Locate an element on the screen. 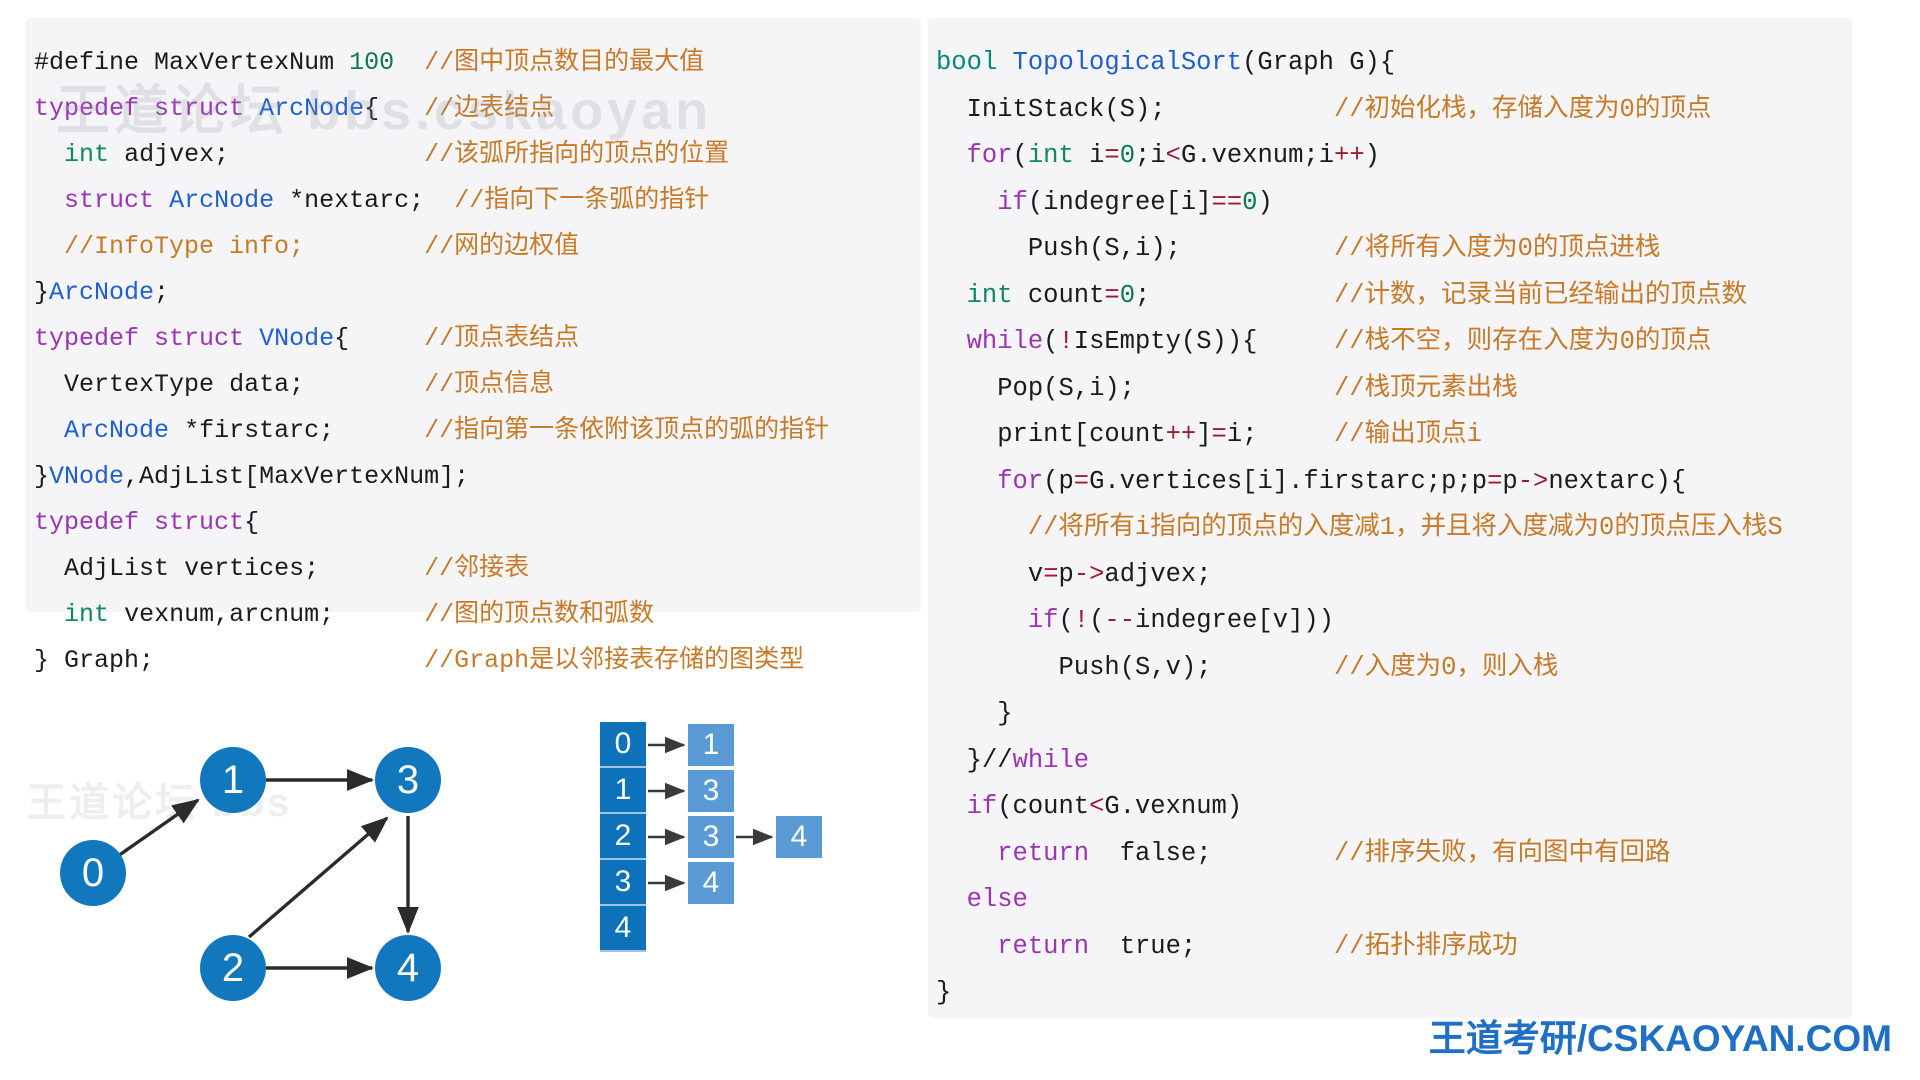  code-line: int vexnum,arcnum; //图的顶点数和弧数 is located at coordinates (359, 614).